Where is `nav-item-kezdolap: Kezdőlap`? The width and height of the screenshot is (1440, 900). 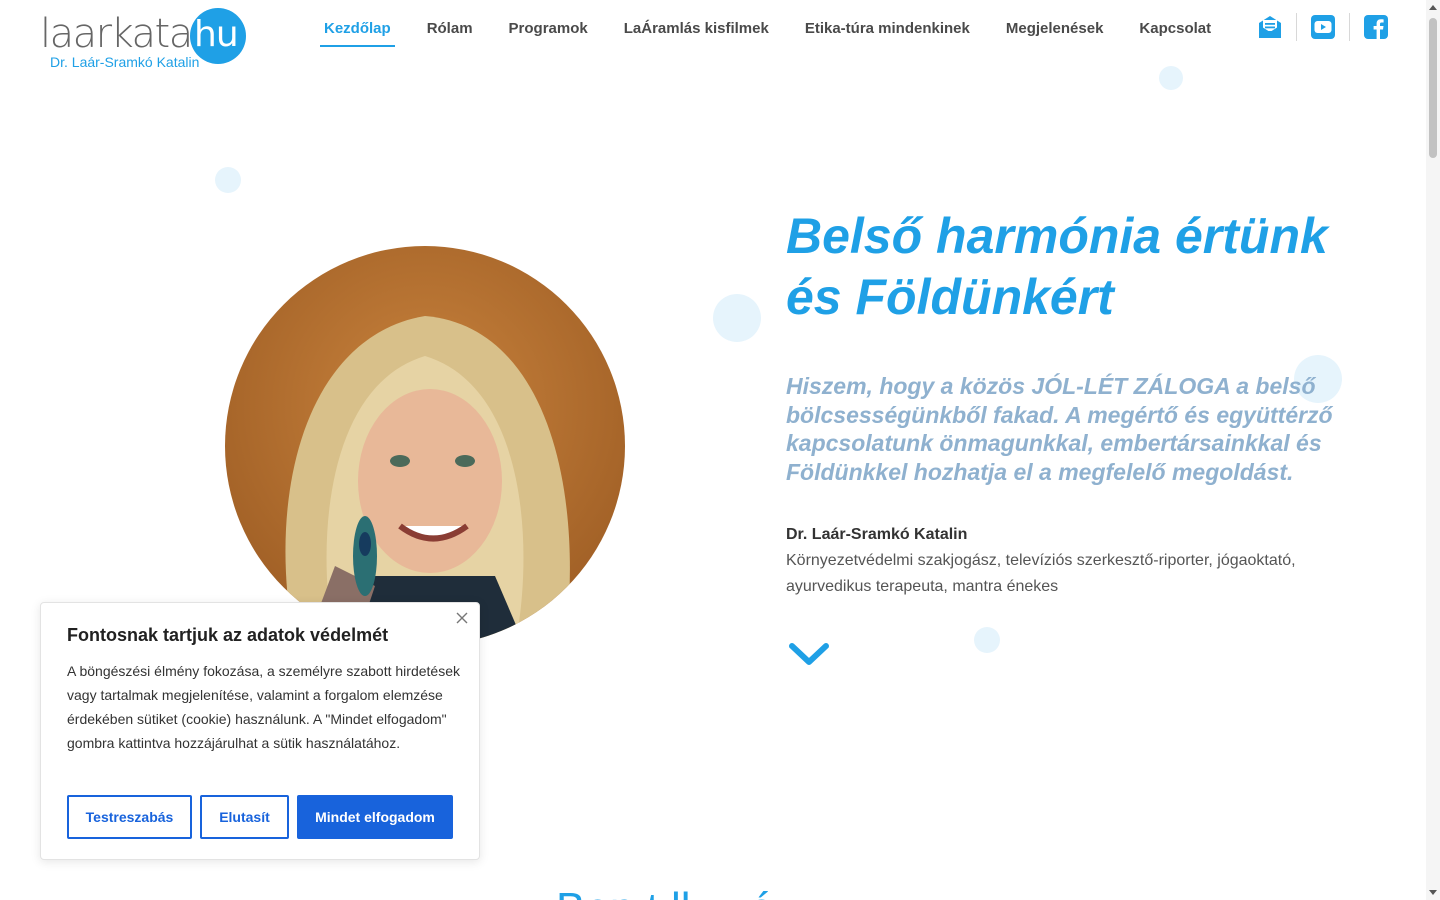 nav-item-kezdolap: Kezdőlap is located at coordinates (357, 31).